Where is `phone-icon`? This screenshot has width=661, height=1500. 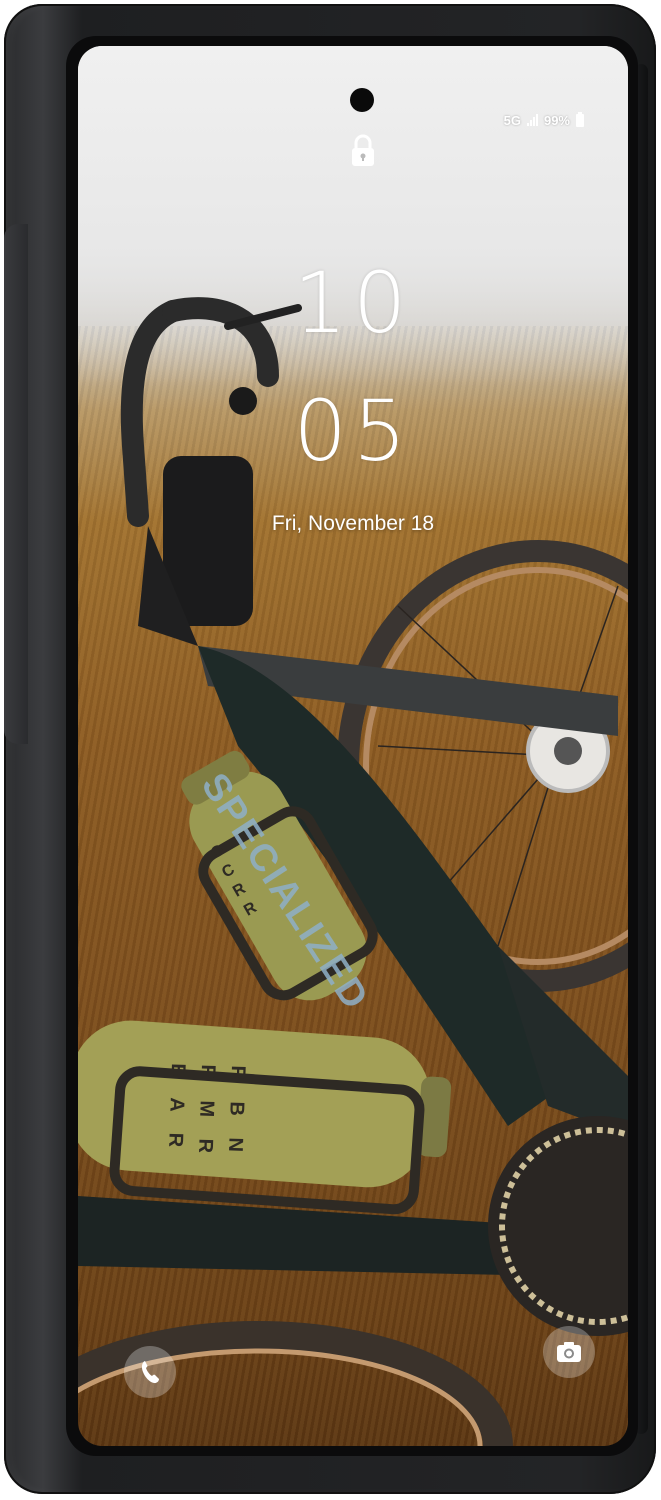 phone-icon is located at coordinates (150, 1372).